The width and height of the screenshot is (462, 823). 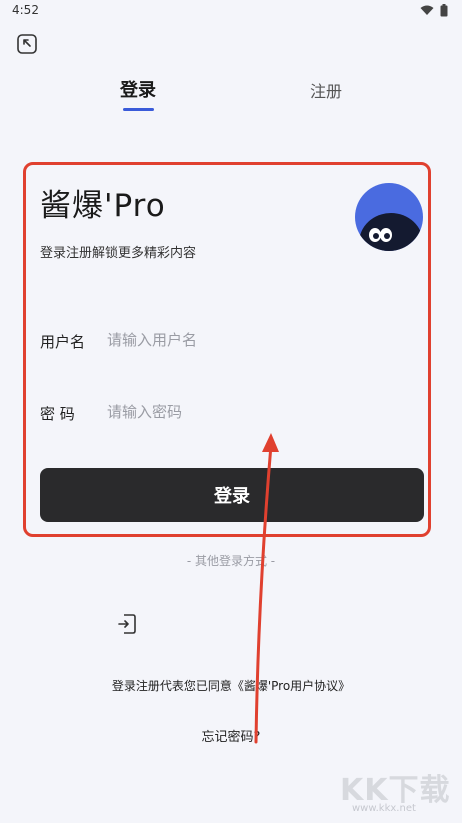 What do you see at coordinates (57, 414) in the screenshot?
I see `password-label: 密 码` at bounding box center [57, 414].